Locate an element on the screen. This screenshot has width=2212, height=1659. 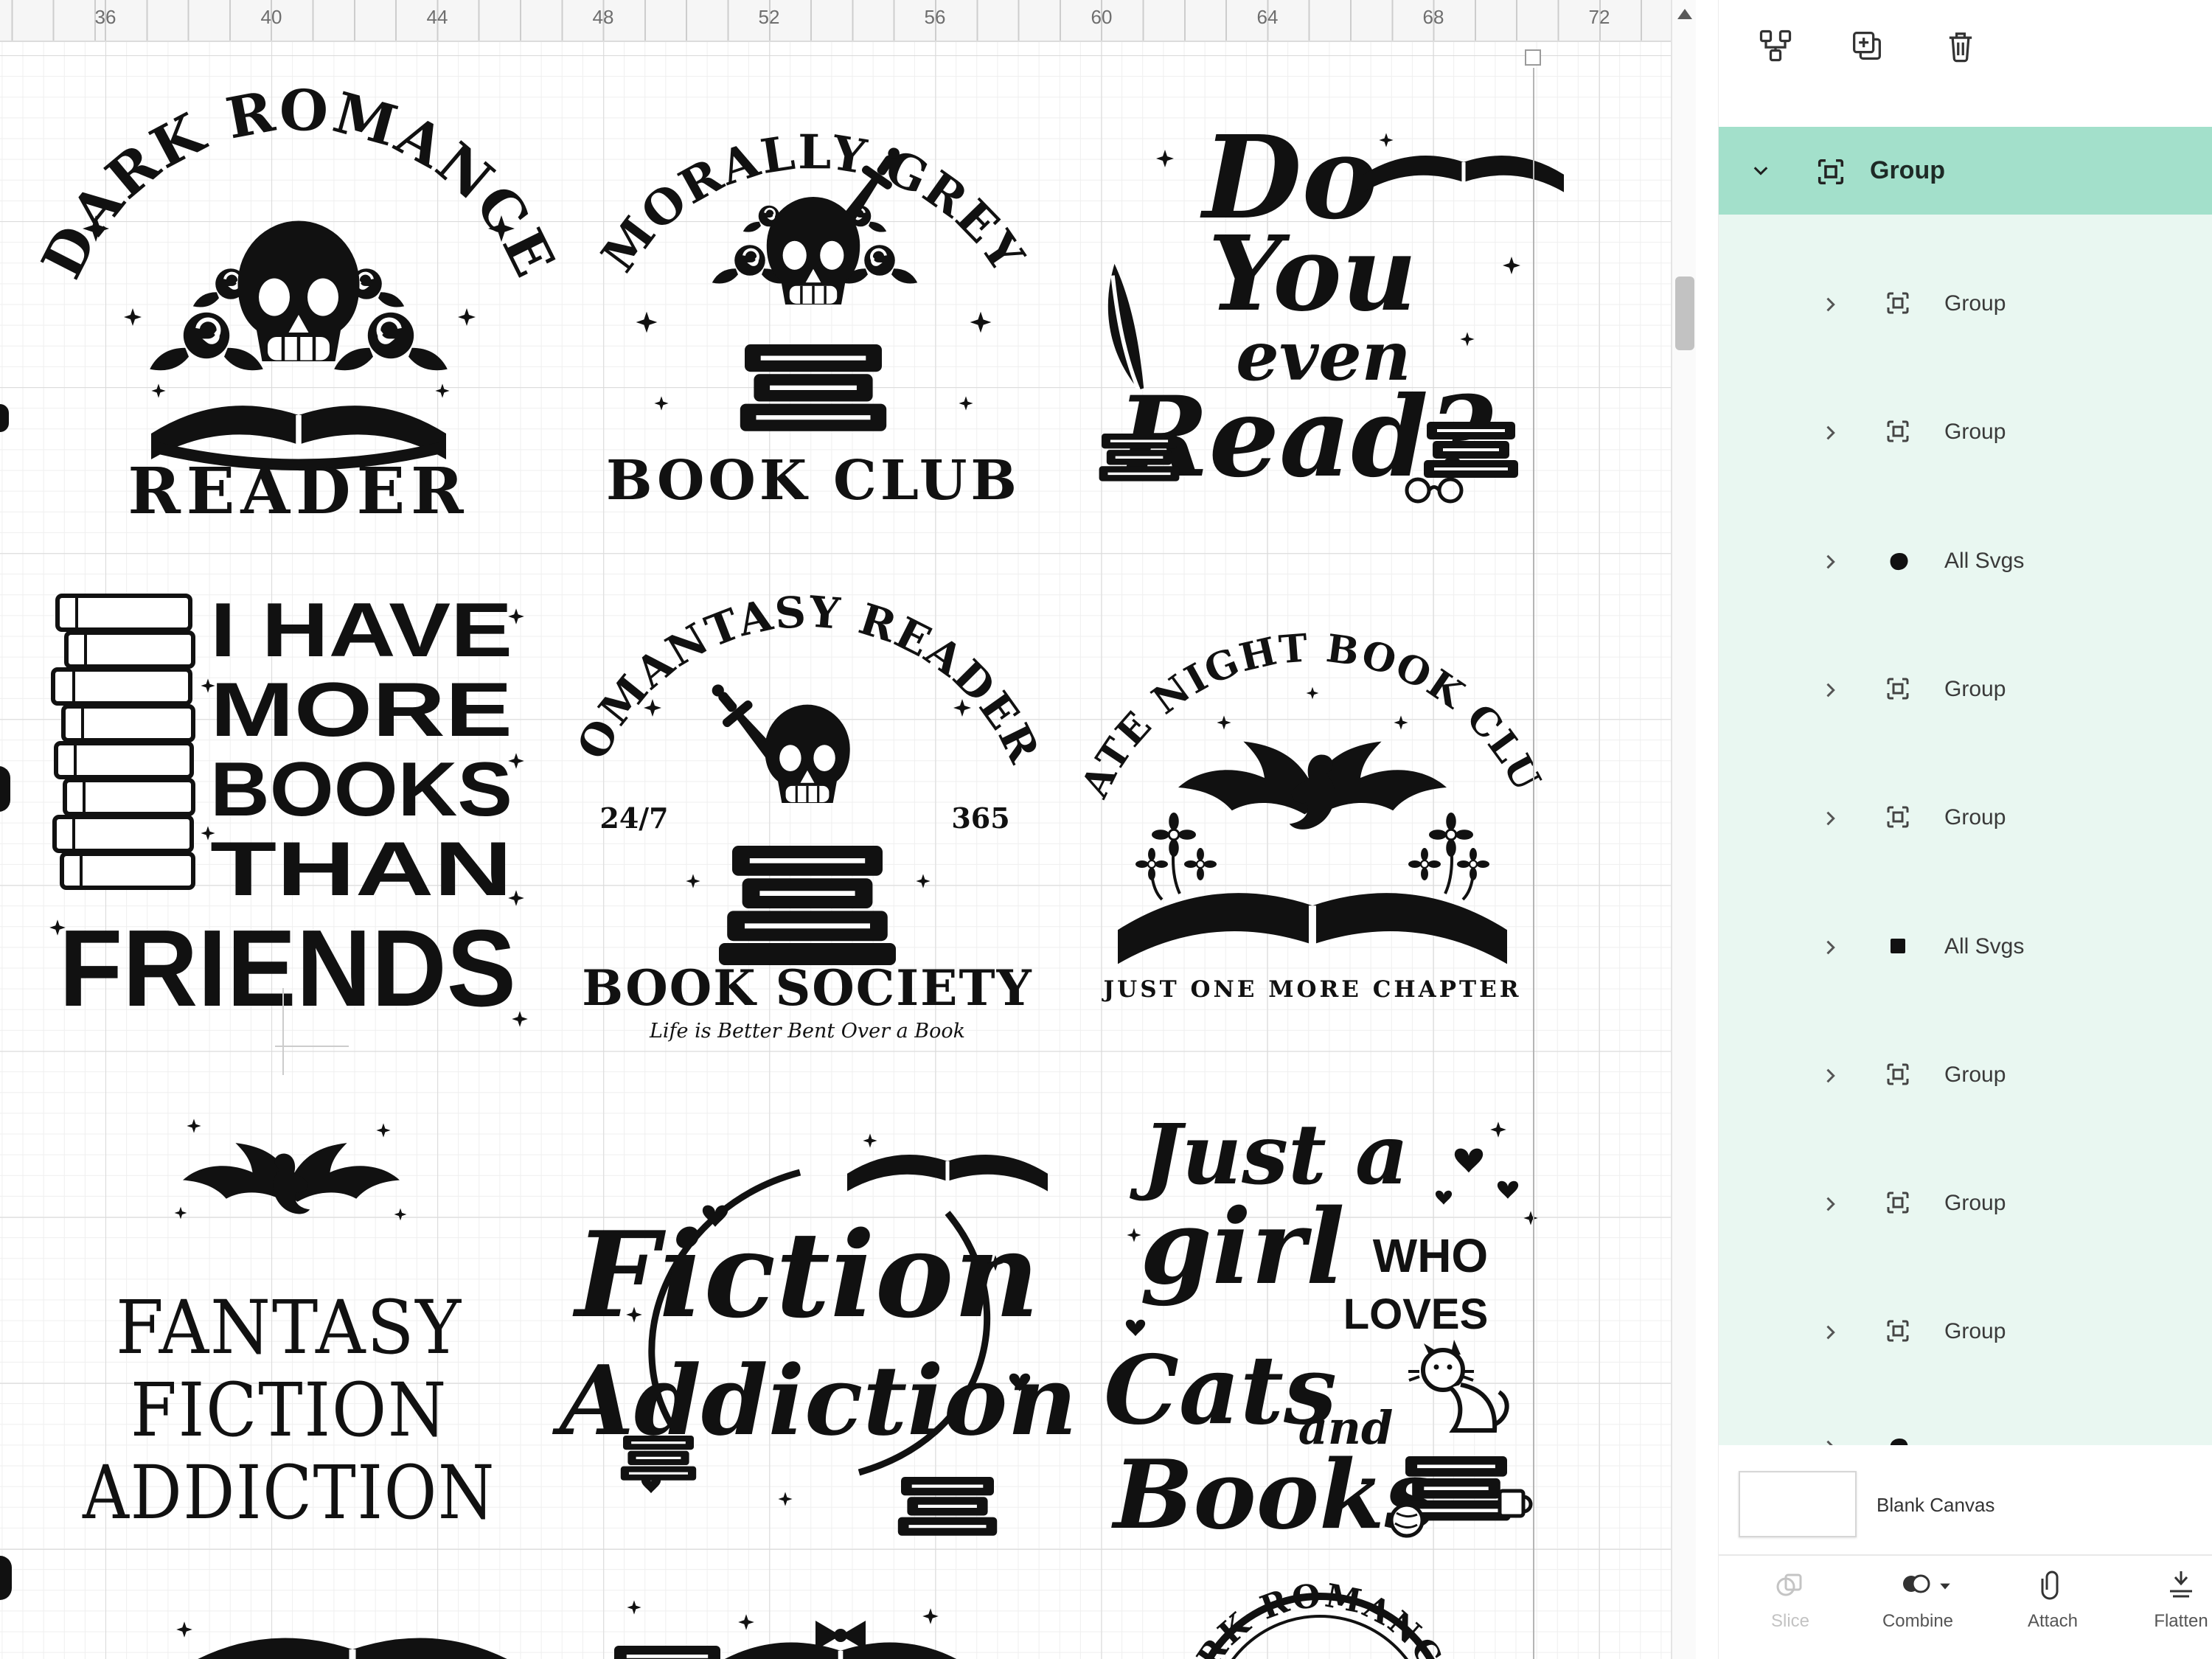
attach-button: Attach is located at coordinates (2052, 1600).